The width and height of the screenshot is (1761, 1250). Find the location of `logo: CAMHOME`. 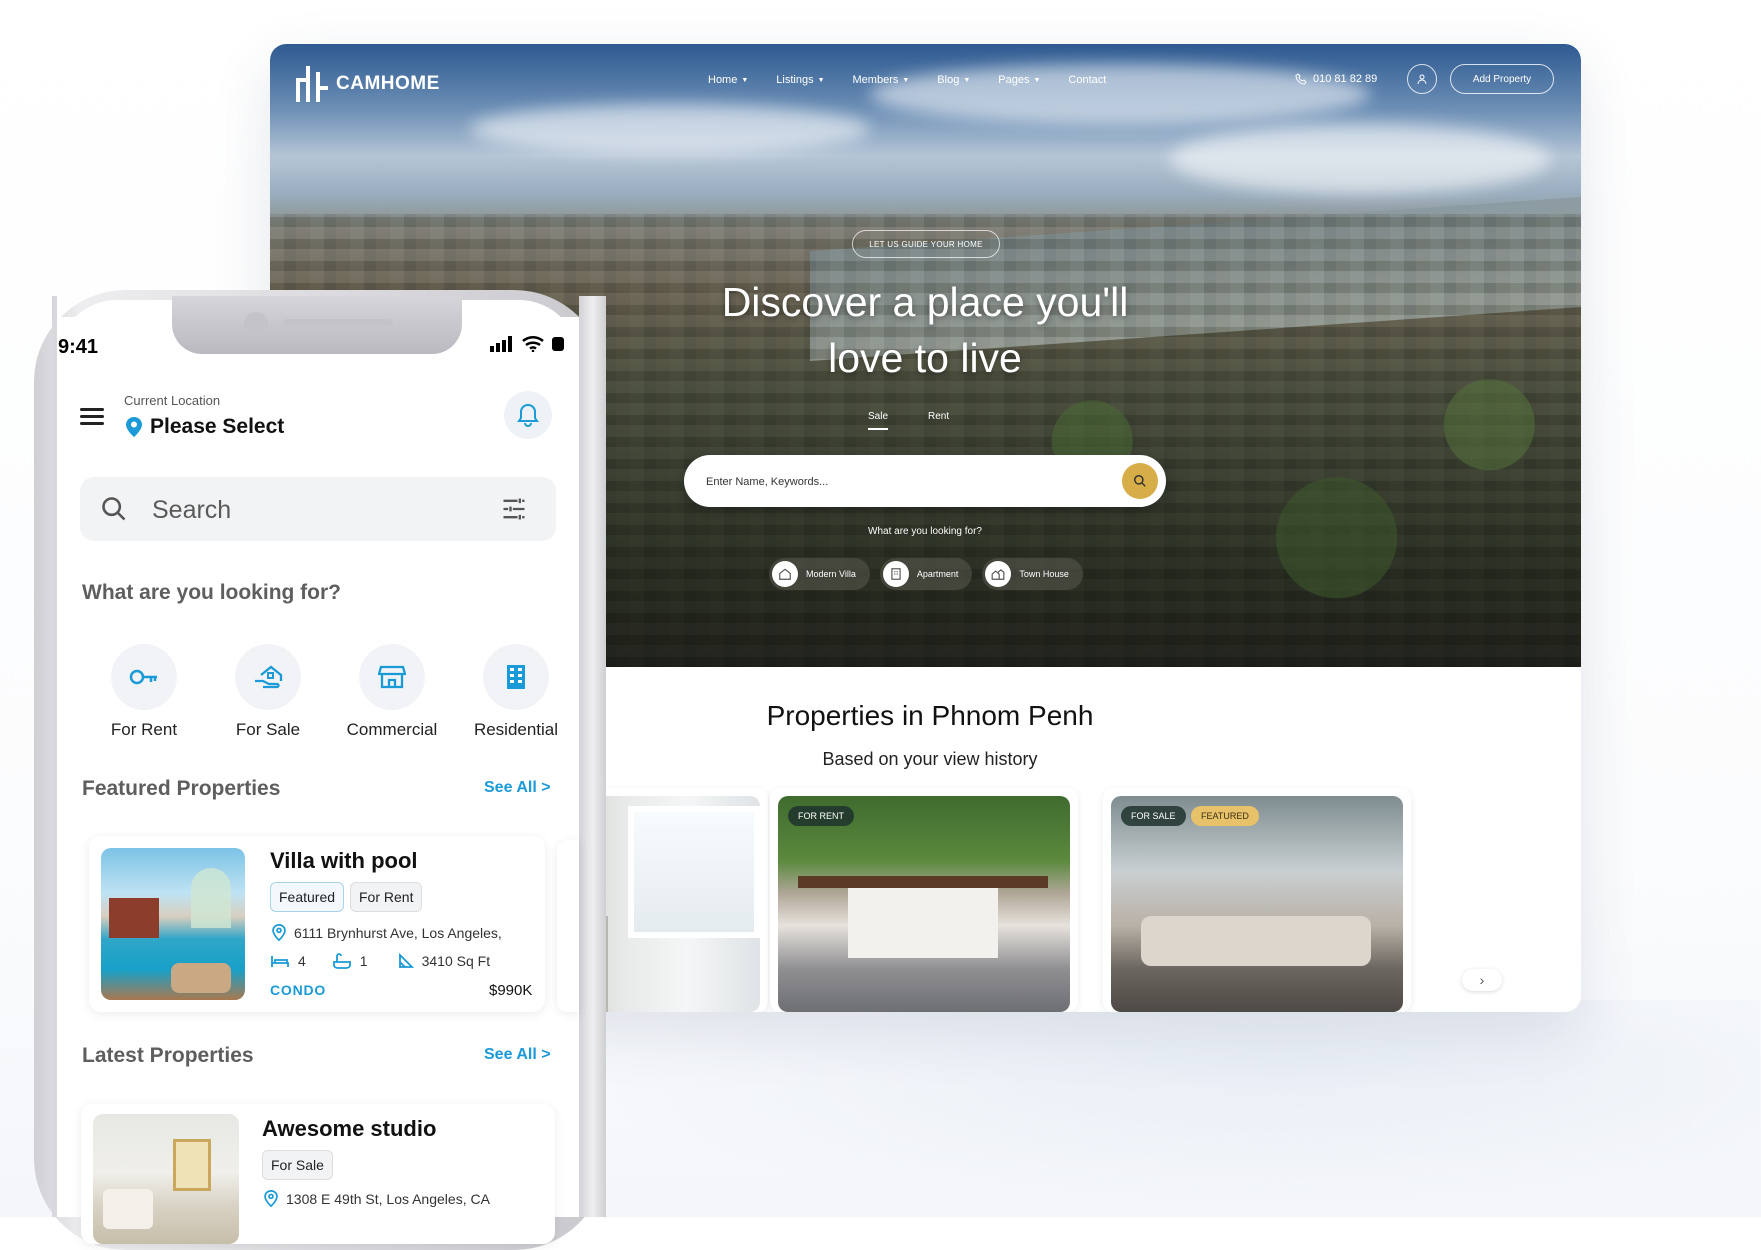

logo: CAMHOME is located at coordinates (368, 84).